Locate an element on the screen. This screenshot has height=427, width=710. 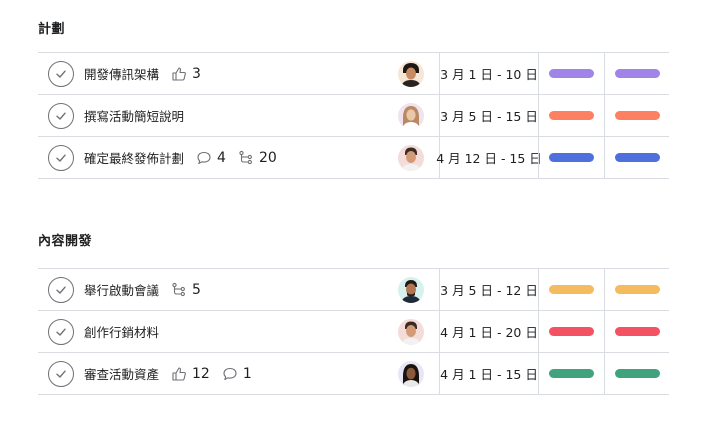
task-row: 創作行銷材料 4 月 1 日 - 20 日 is located at coordinates (353, 332).